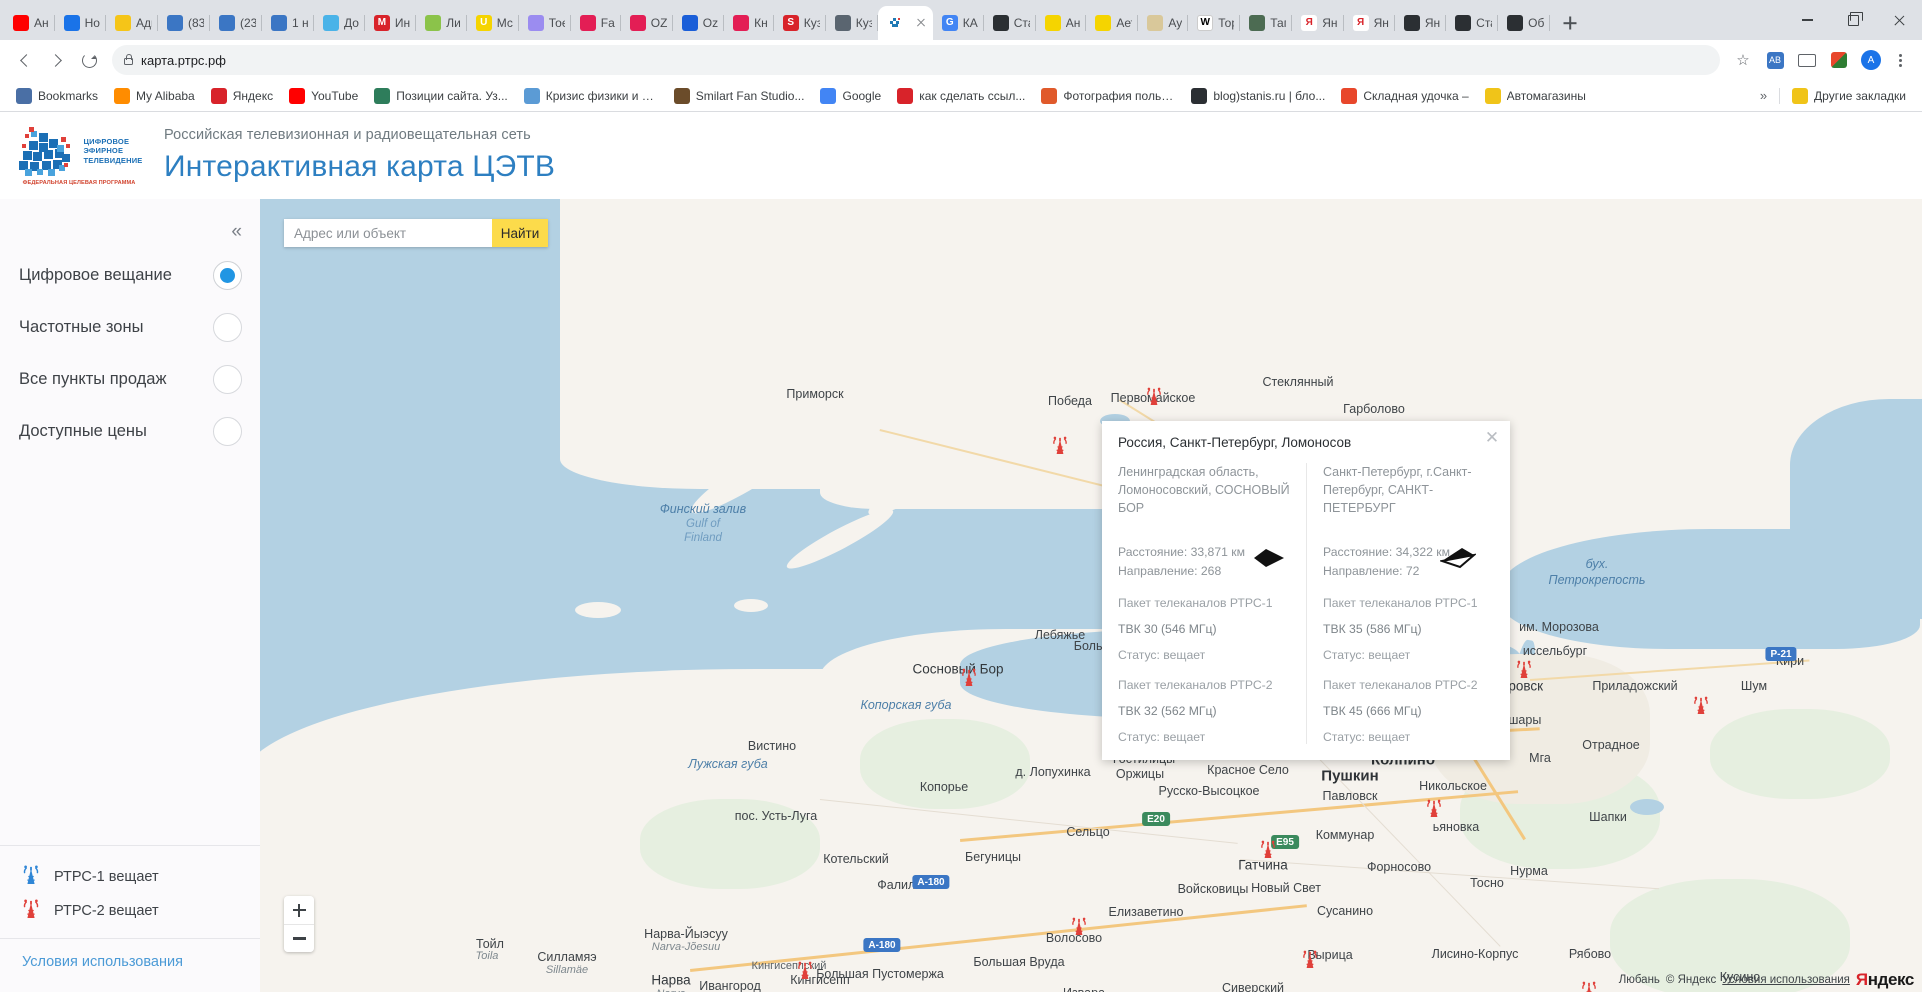 This screenshot has width=1922, height=992. What do you see at coordinates (647, 23) in the screenshot?
I see `browser-tab: OZ` at bounding box center [647, 23].